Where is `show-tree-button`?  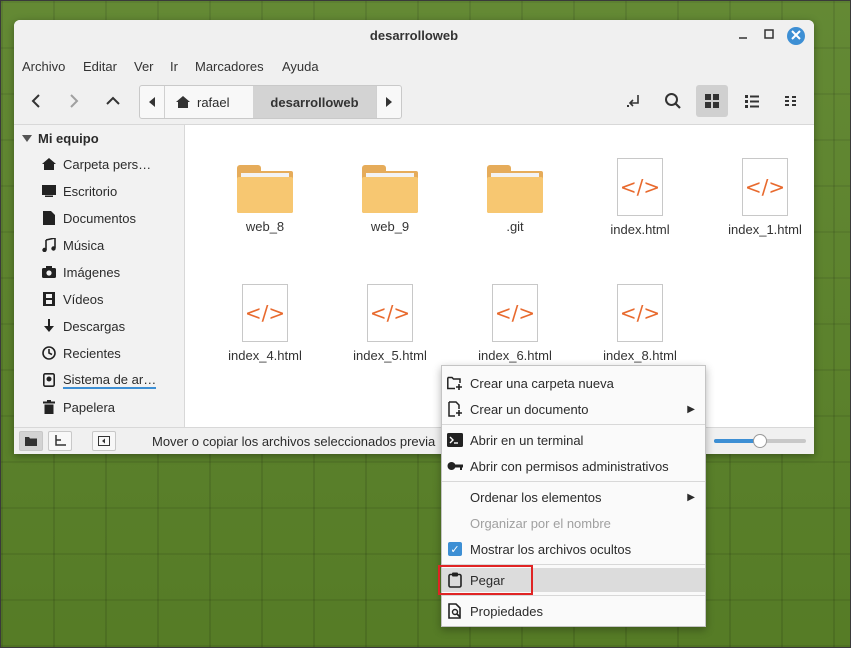
show-tree-button is located at coordinates (60, 441).